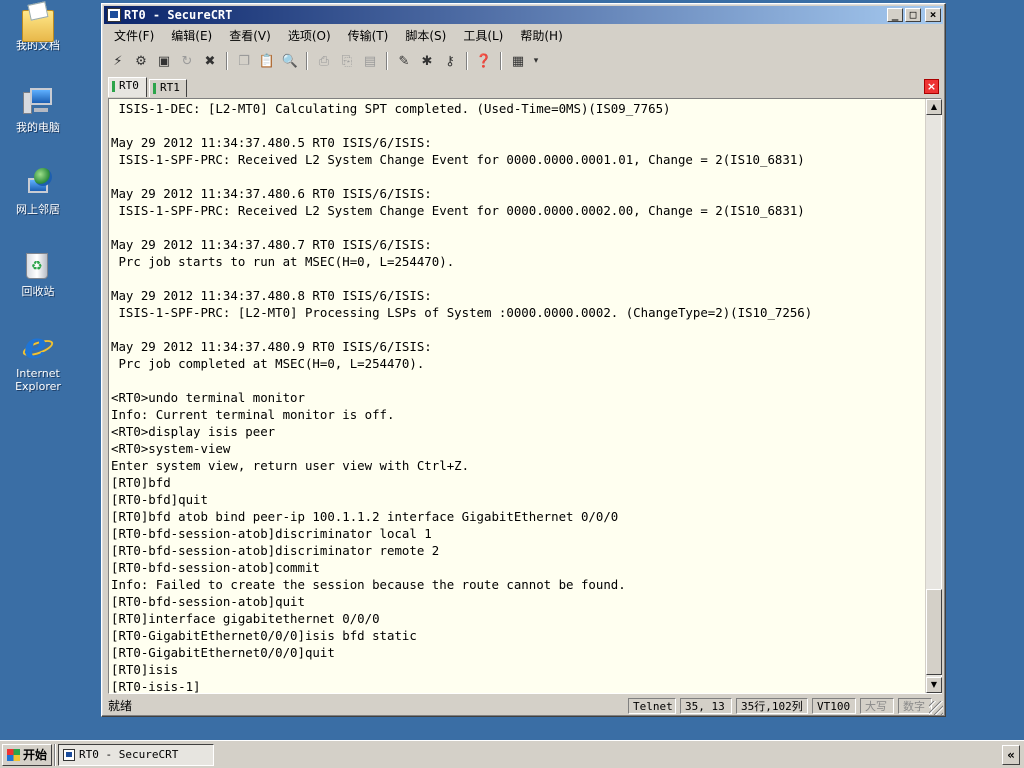  I want to click on window-title: RT0 - SecureCRT, so click(178, 15).